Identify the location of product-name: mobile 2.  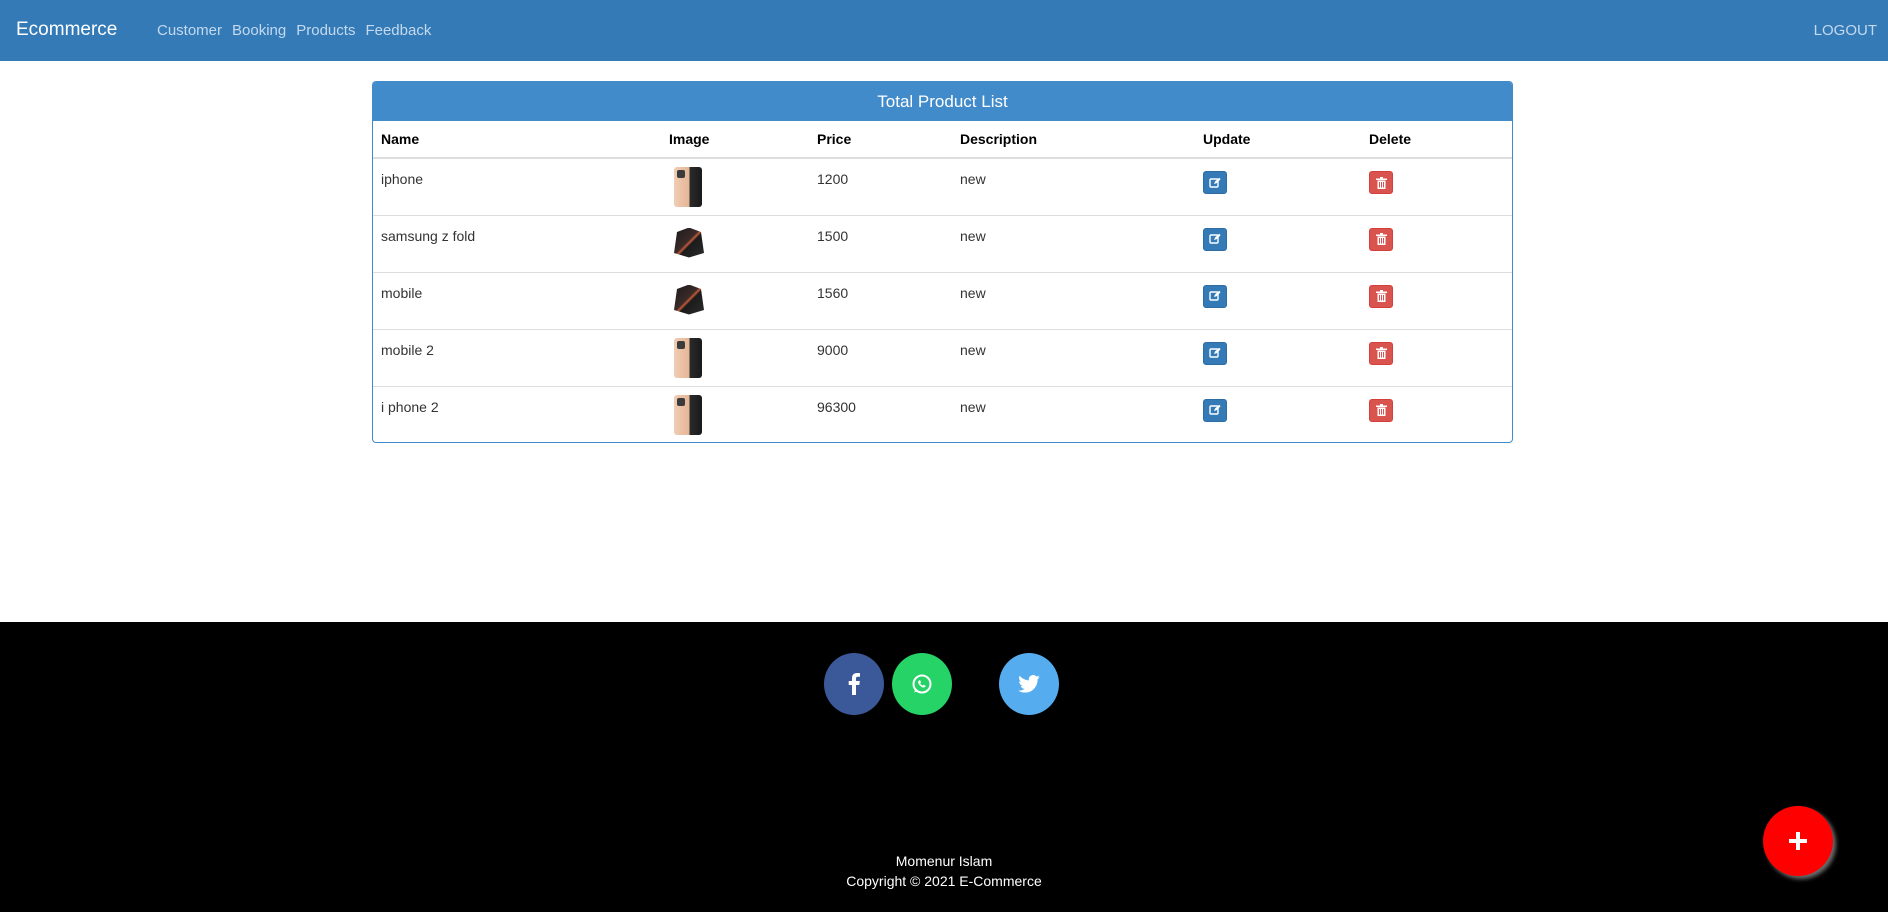
(517, 357).